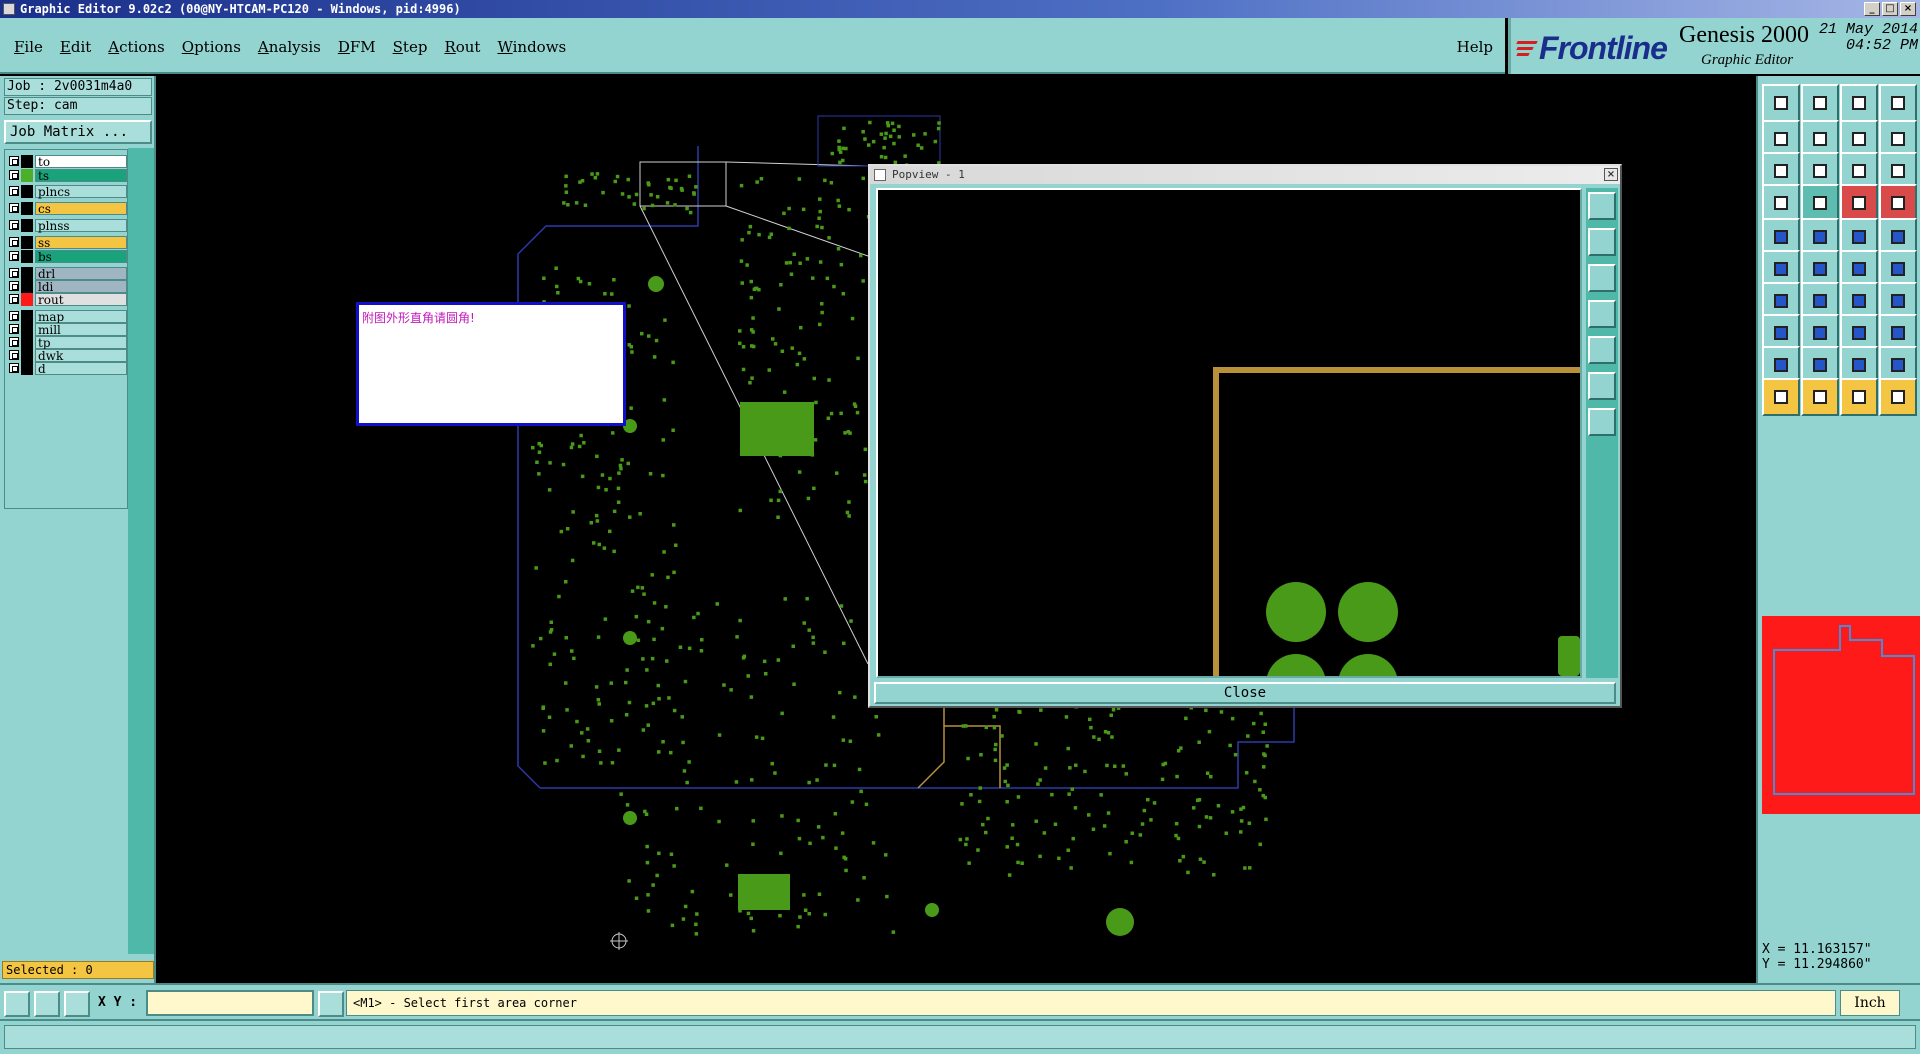  What do you see at coordinates (47, 1004) in the screenshot?
I see `zoom-area-icon` at bounding box center [47, 1004].